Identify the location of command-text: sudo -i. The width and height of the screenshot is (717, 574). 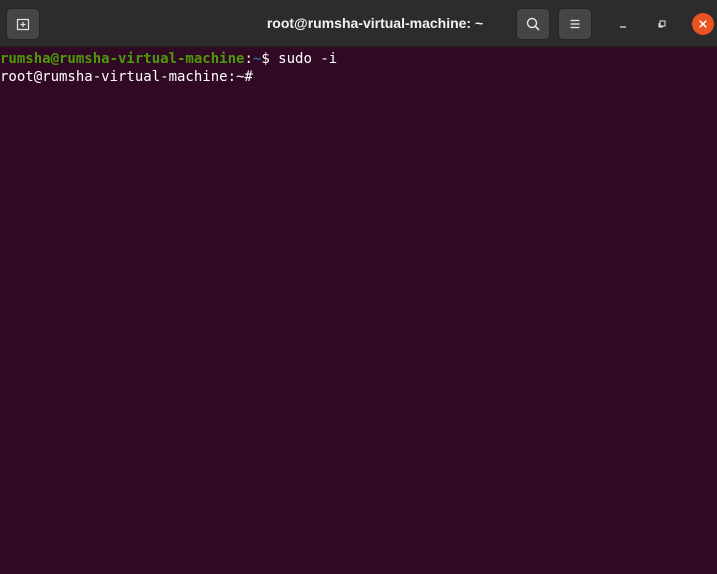
(308, 59).